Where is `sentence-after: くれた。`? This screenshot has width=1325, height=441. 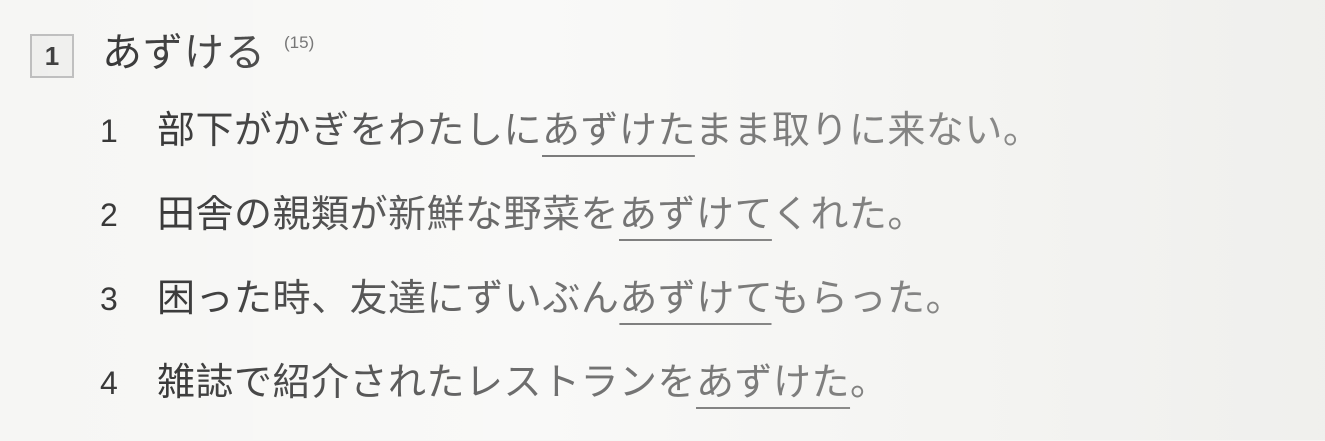
sentence-after: くれた。 is located at coordinates (848, 214).